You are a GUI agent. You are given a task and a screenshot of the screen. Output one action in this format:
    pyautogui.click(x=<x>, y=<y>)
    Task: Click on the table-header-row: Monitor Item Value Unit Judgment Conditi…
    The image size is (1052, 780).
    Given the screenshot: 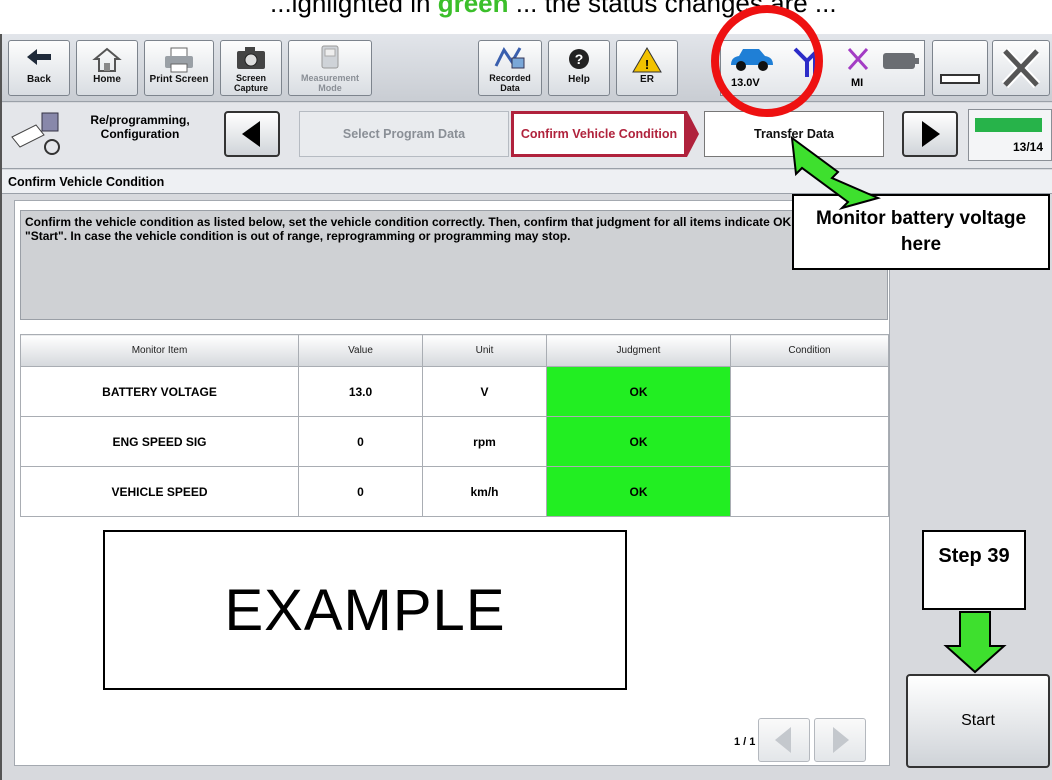 What is the action you would take?
    pyautogui.click(x=454, y=350)
    